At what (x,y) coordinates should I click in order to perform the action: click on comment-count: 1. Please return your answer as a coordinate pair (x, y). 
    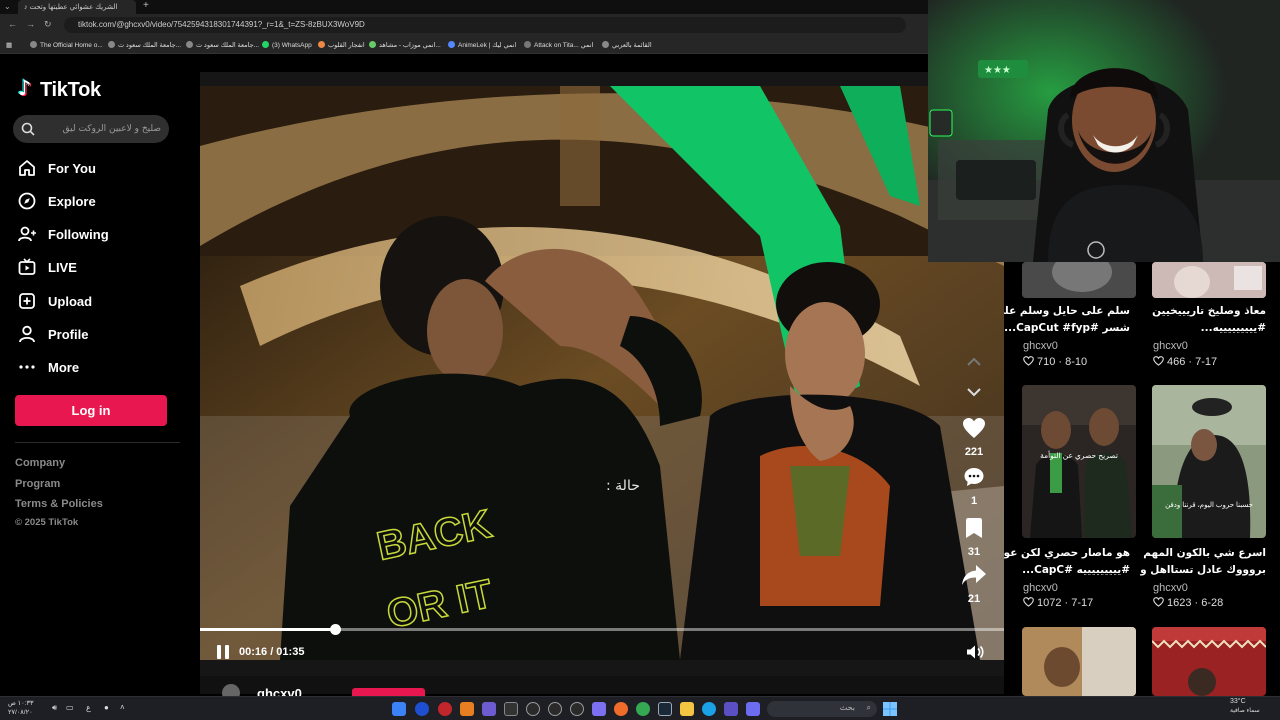
    Looking at the image, I should click on (974, 501).